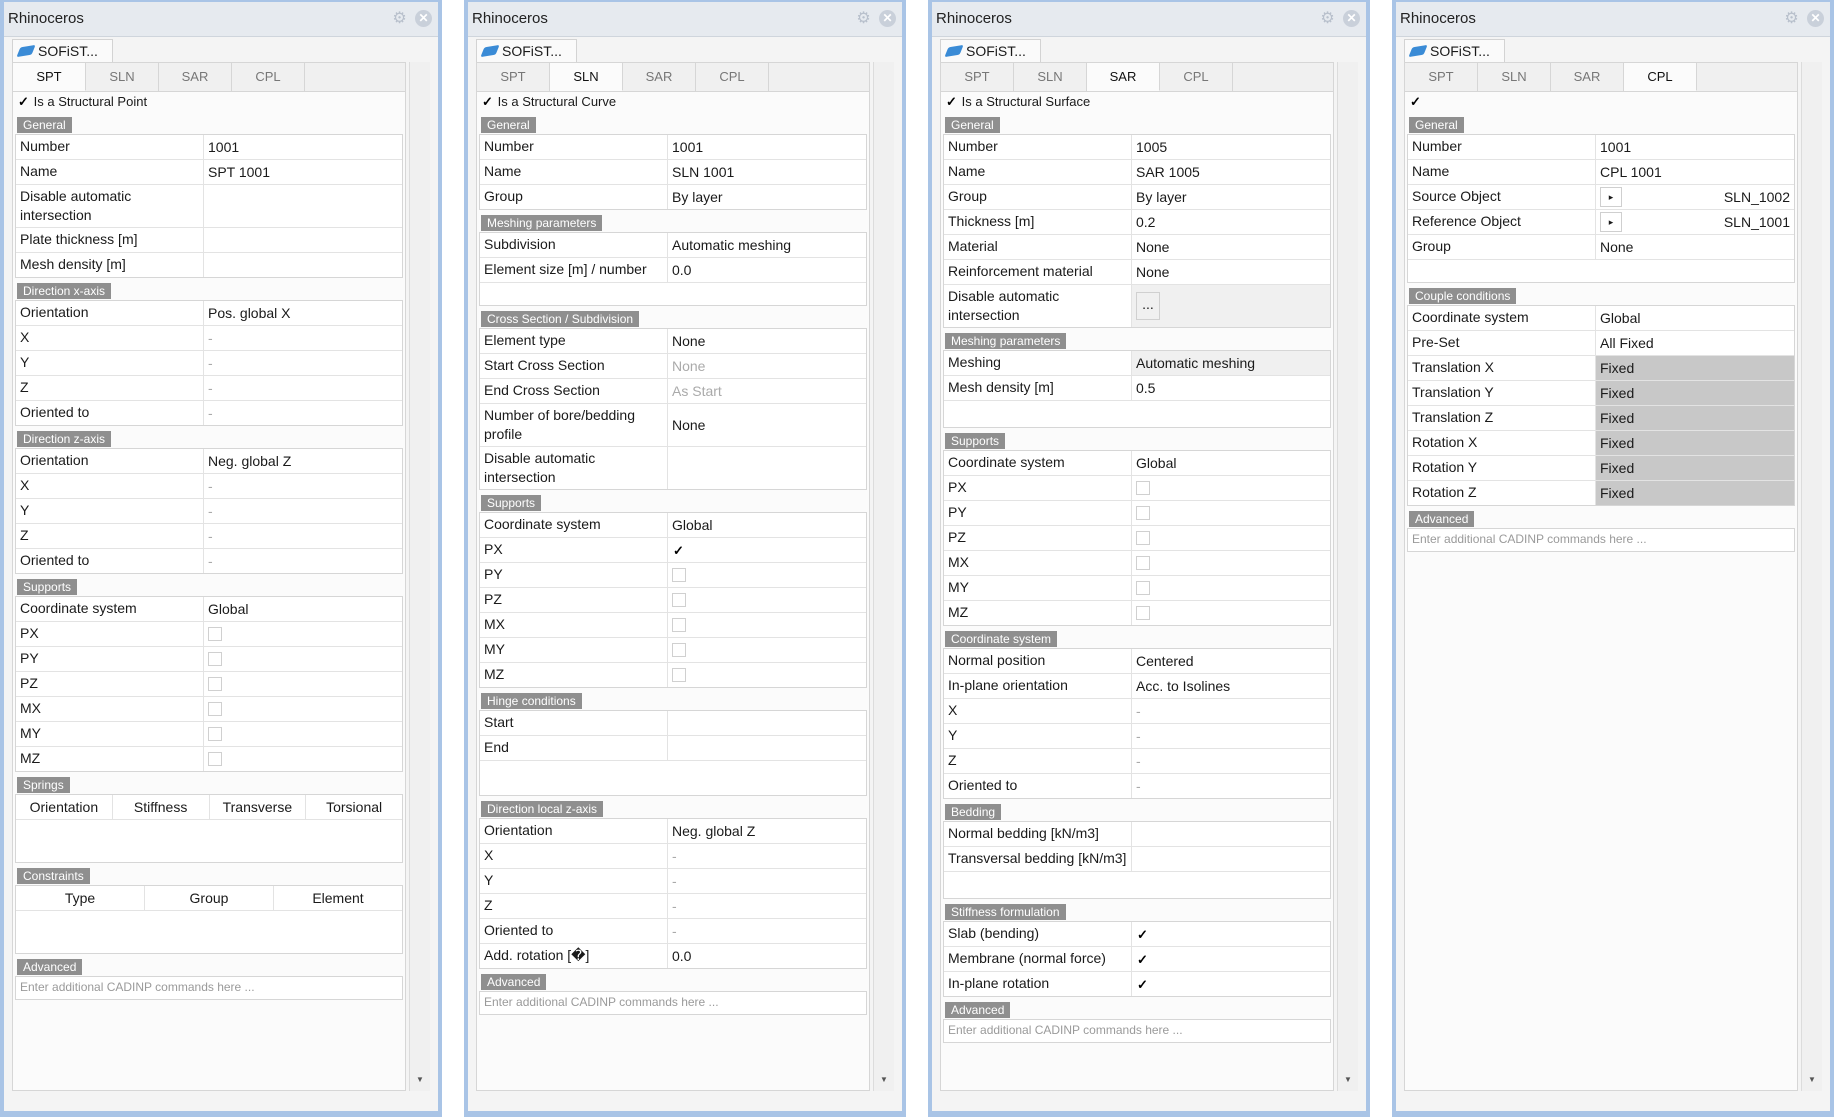  I want to click on structural-curve-checkbox: ✓ Is a Structural Curve, so click(673, 102).